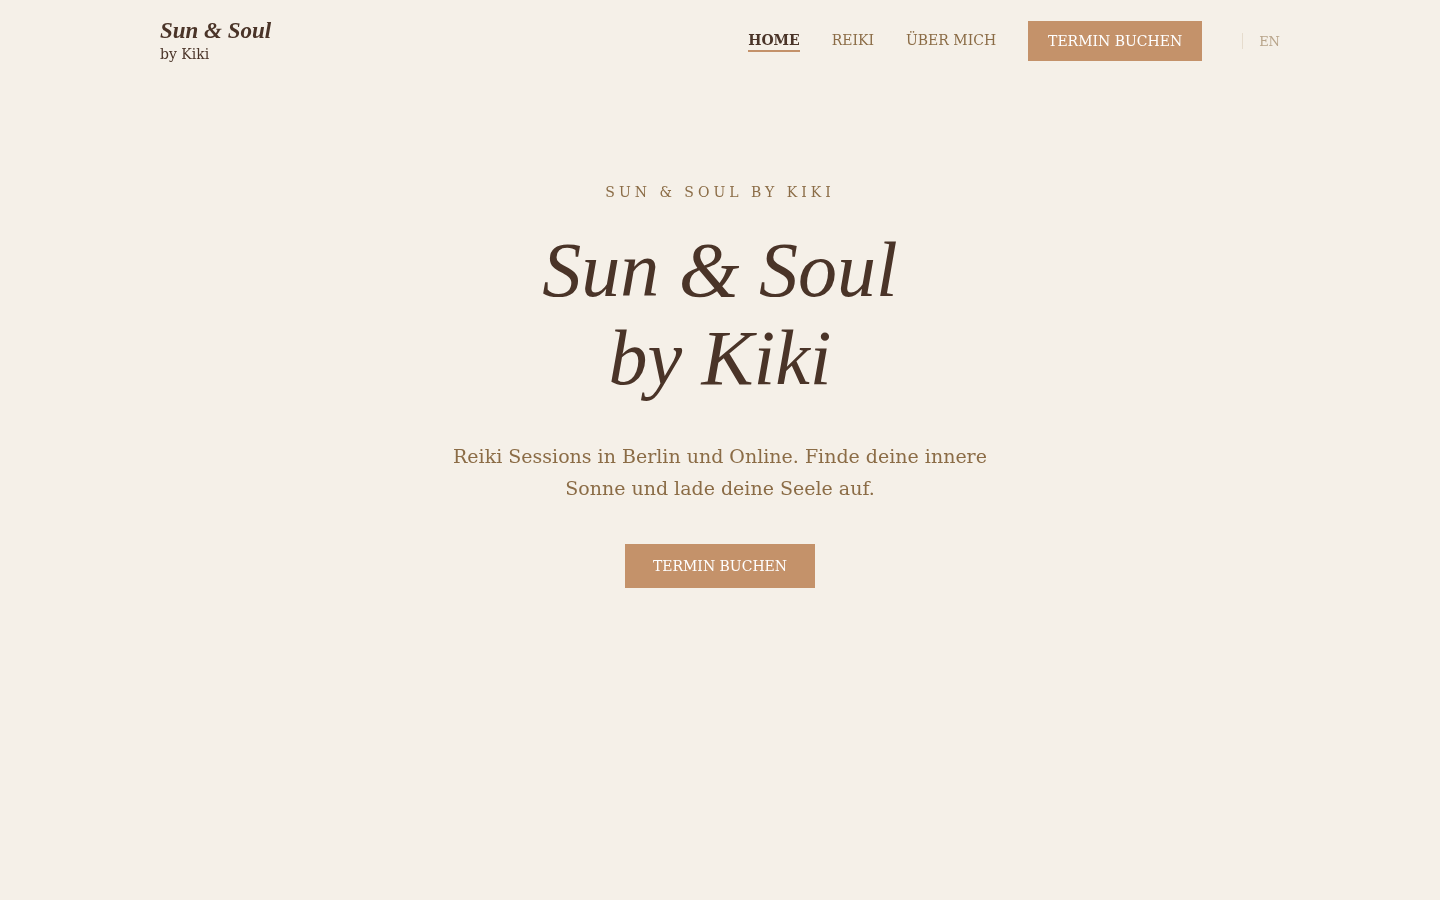 This screenshot has height=900, width=1440. What do you see at coordinates (720, 270) in the screenshot?
I see `hero-title: Sun & Soul` at bounding box center [720, 270].